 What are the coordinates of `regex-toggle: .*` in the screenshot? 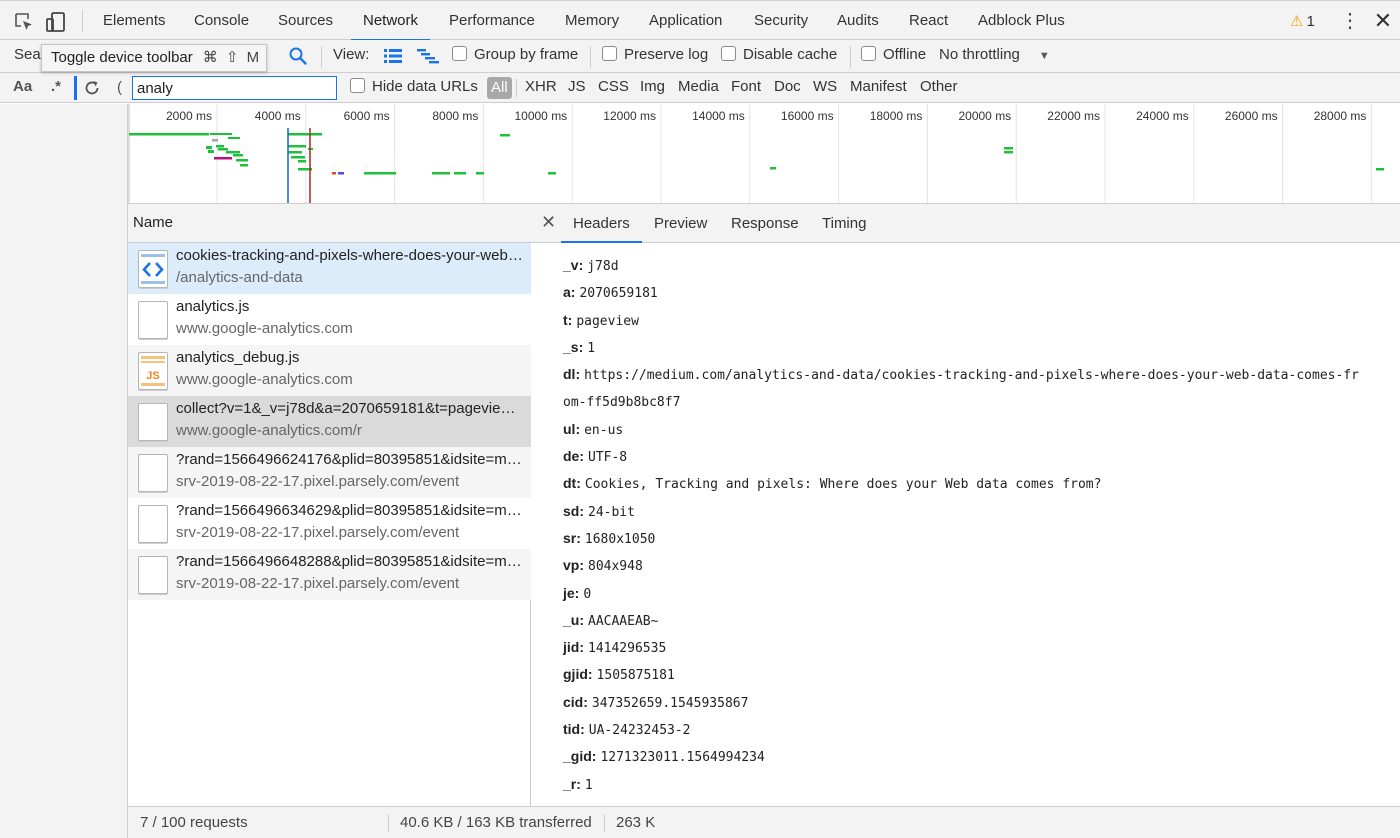 It's located at (56, 86).